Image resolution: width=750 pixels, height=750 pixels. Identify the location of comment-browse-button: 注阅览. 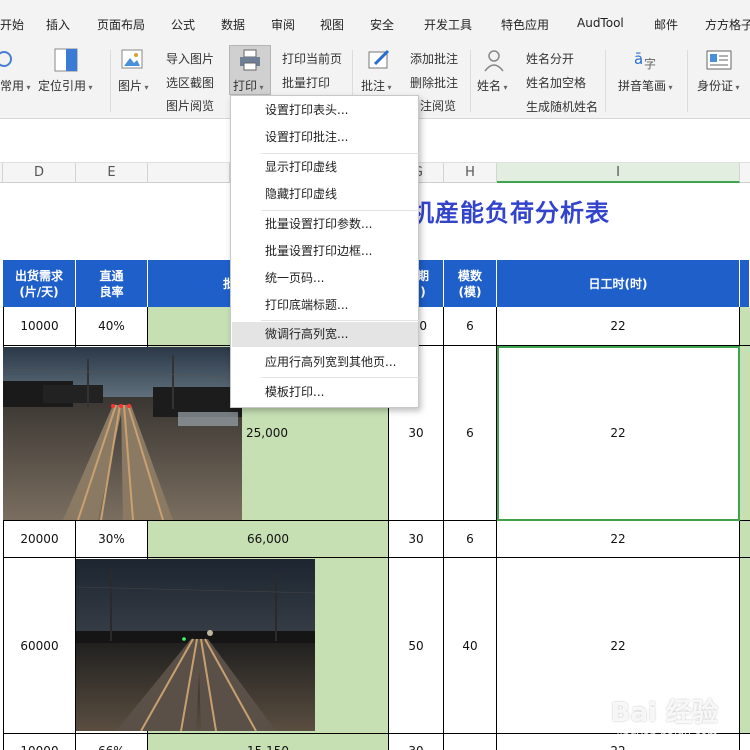
(438, 105).